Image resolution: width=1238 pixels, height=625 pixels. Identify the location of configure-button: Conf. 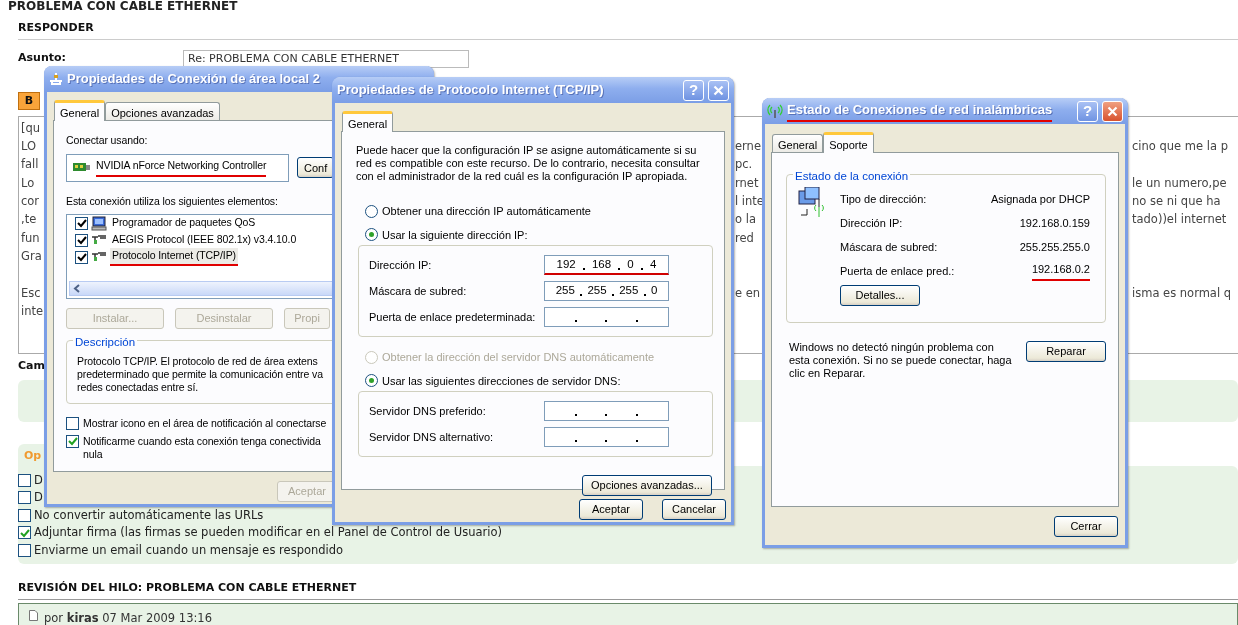
(316, 168).